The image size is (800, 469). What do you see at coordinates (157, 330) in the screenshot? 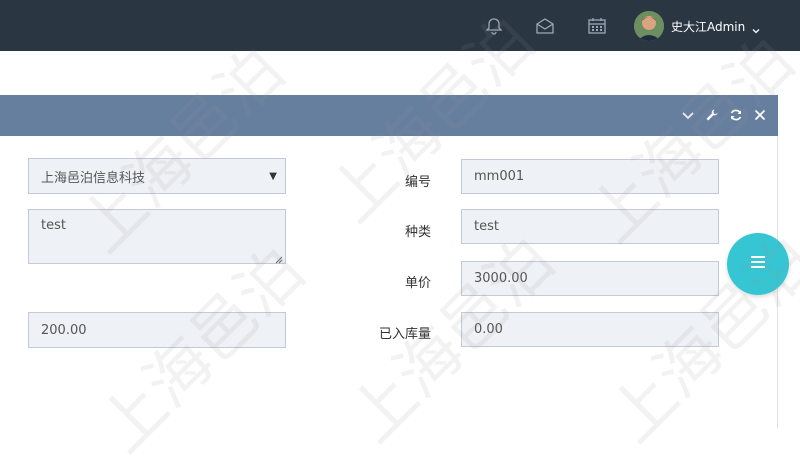
I see `amount-field: 200.00` at bounding box center [157, 330].